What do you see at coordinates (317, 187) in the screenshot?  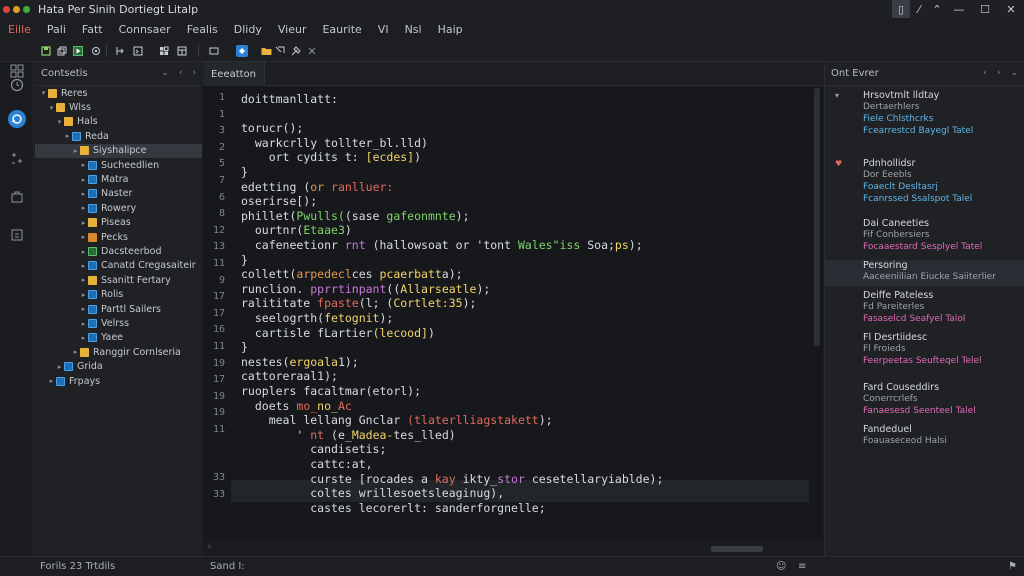 I see `code-line: edetting (or ranlluer:` at bounding box center [317, 187].